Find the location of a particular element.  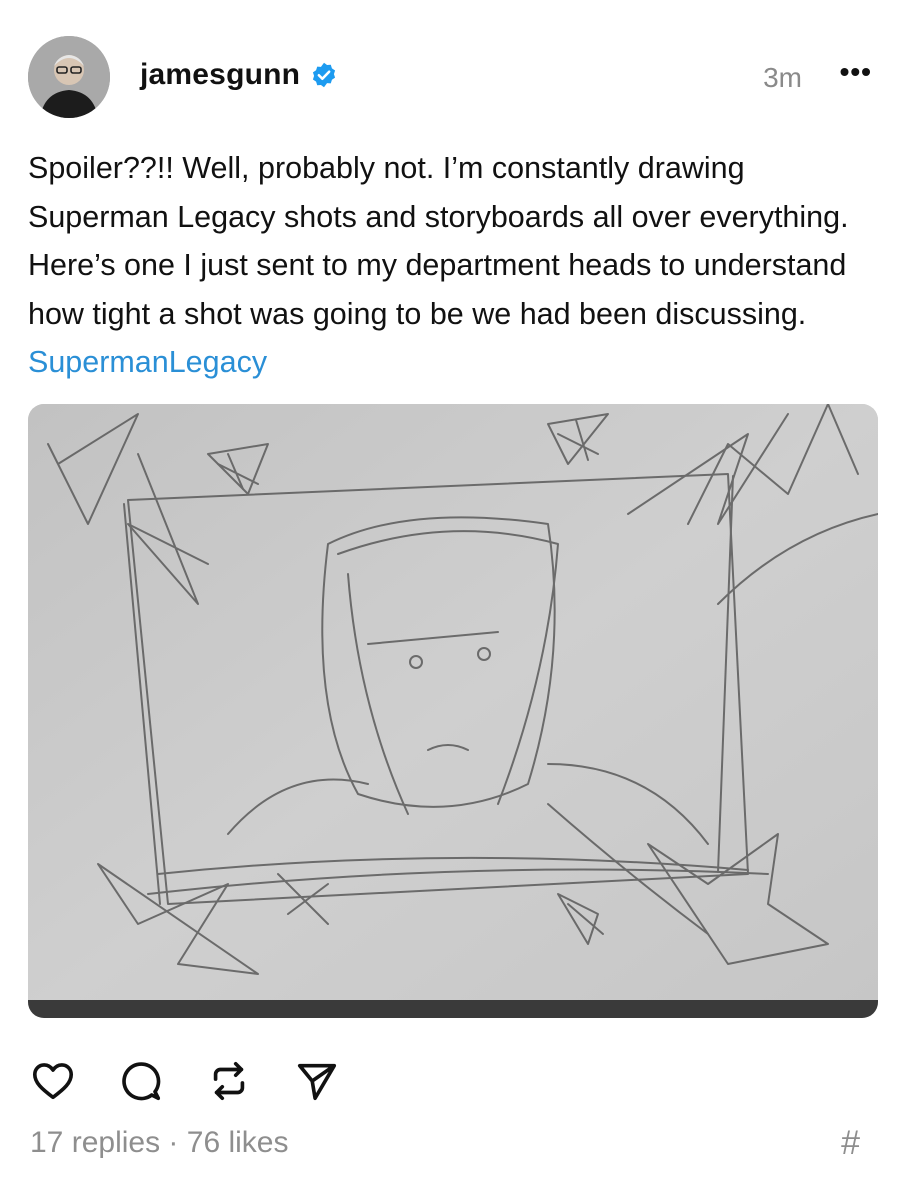

send-icon is located at coordinates (317, 1081).